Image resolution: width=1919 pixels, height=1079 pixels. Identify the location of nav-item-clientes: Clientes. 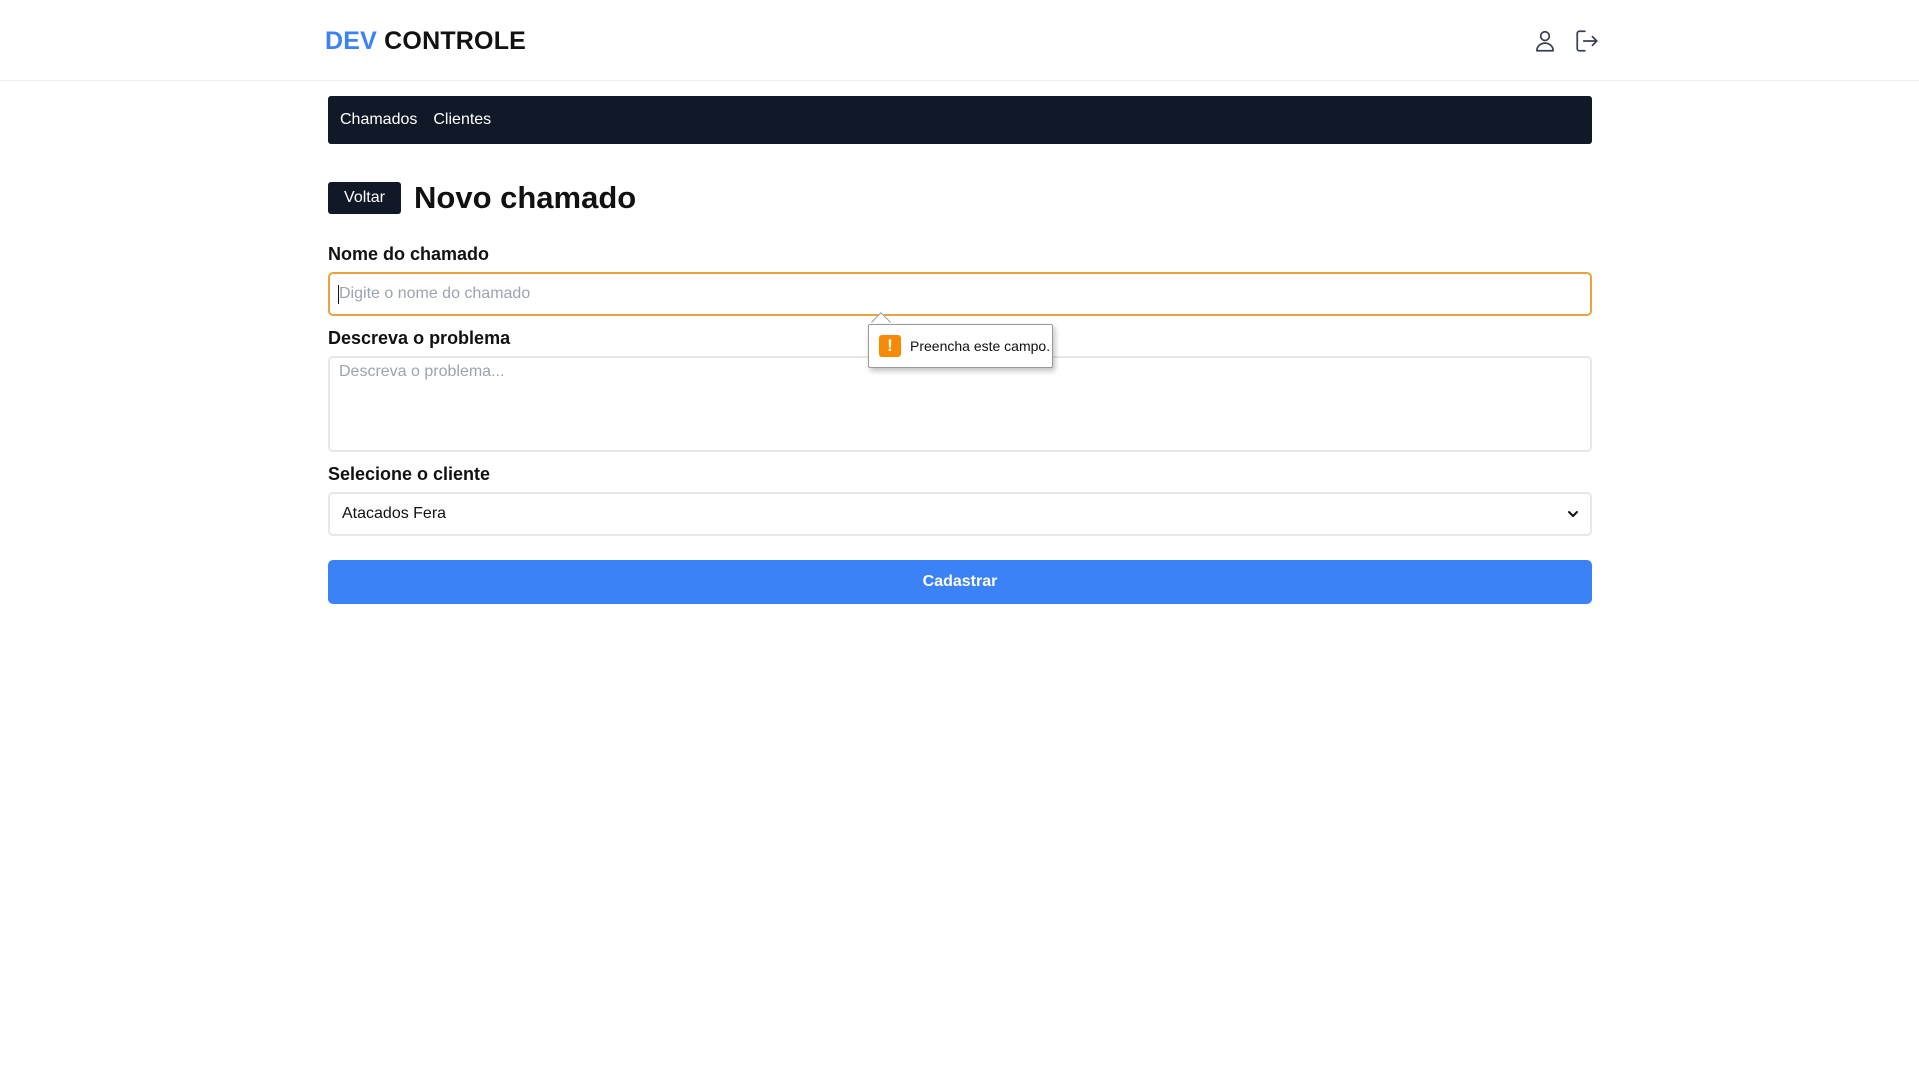
(462, 120).